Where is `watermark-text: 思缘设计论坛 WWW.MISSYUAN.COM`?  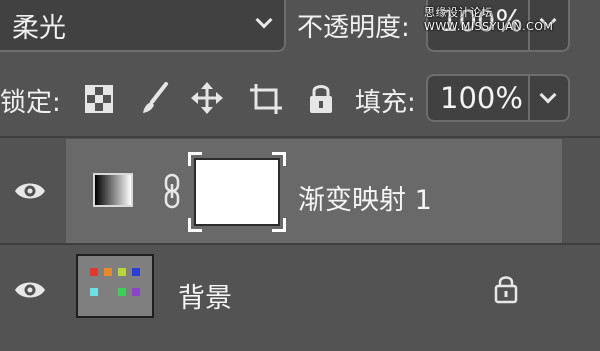
watermark-text: 思缘设计论坛 WWW.MISSYUAN.COM is located at coordinates (489, 19).